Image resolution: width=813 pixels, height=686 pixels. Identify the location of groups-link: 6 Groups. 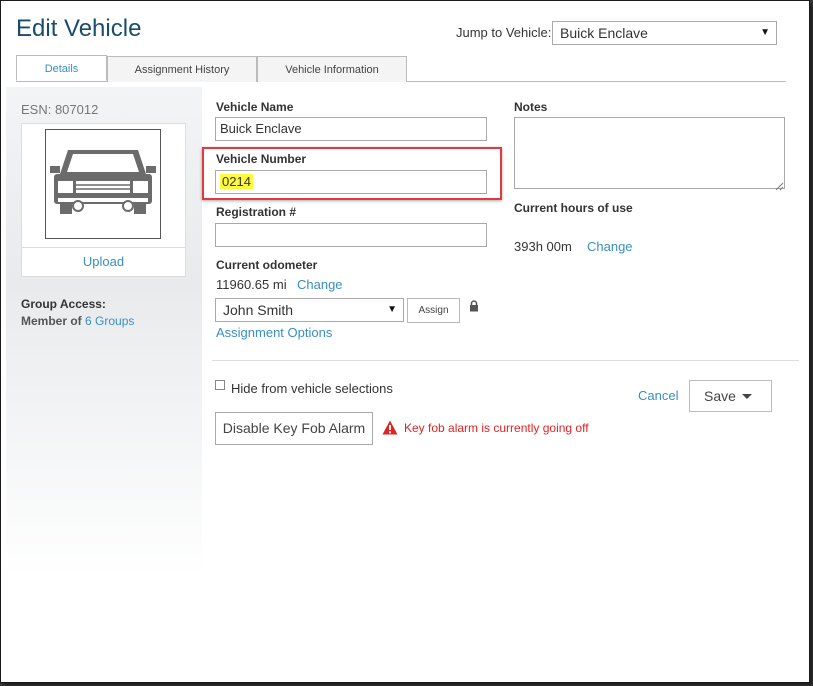
(109, 321).